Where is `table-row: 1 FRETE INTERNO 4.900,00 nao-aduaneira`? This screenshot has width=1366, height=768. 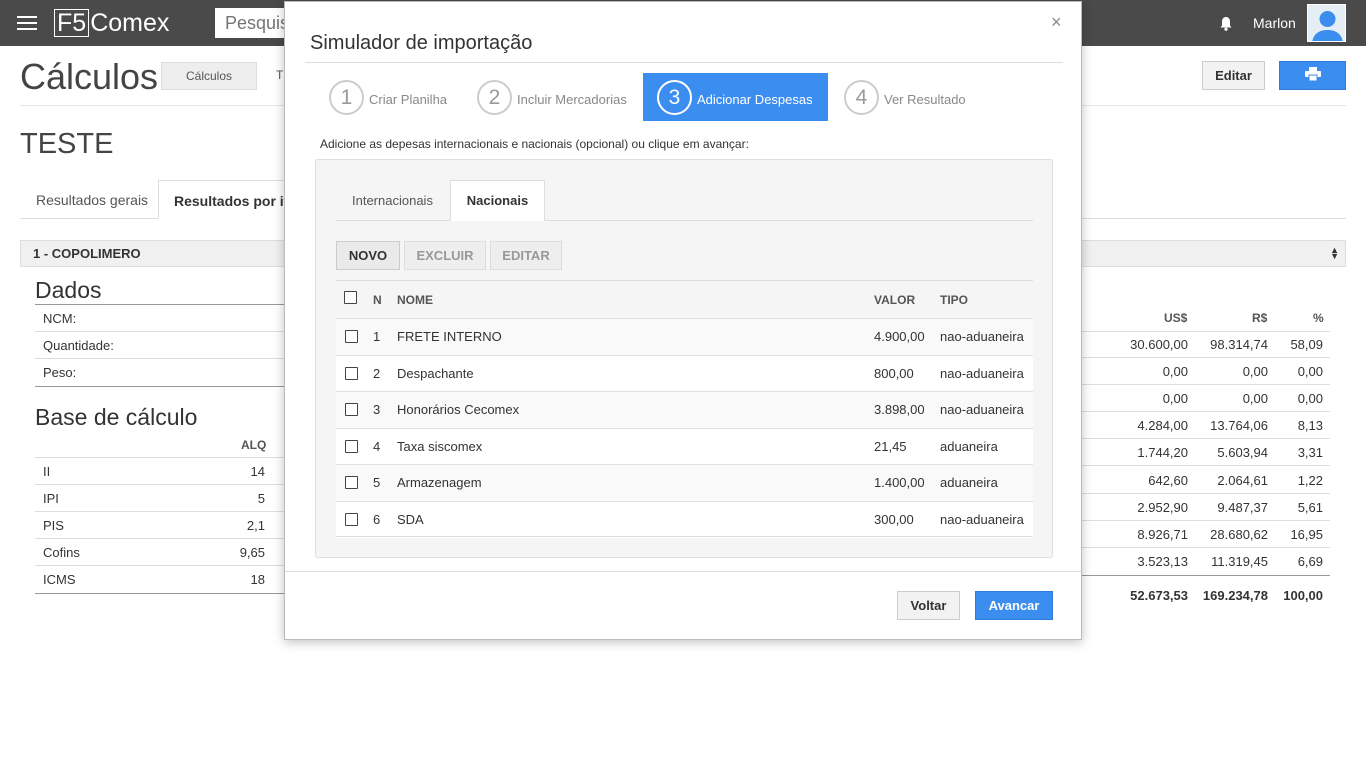 table-row: 1 FRETE INTERNO 4.900,00 nao-aduaneira is located at coordinates (684, 336).